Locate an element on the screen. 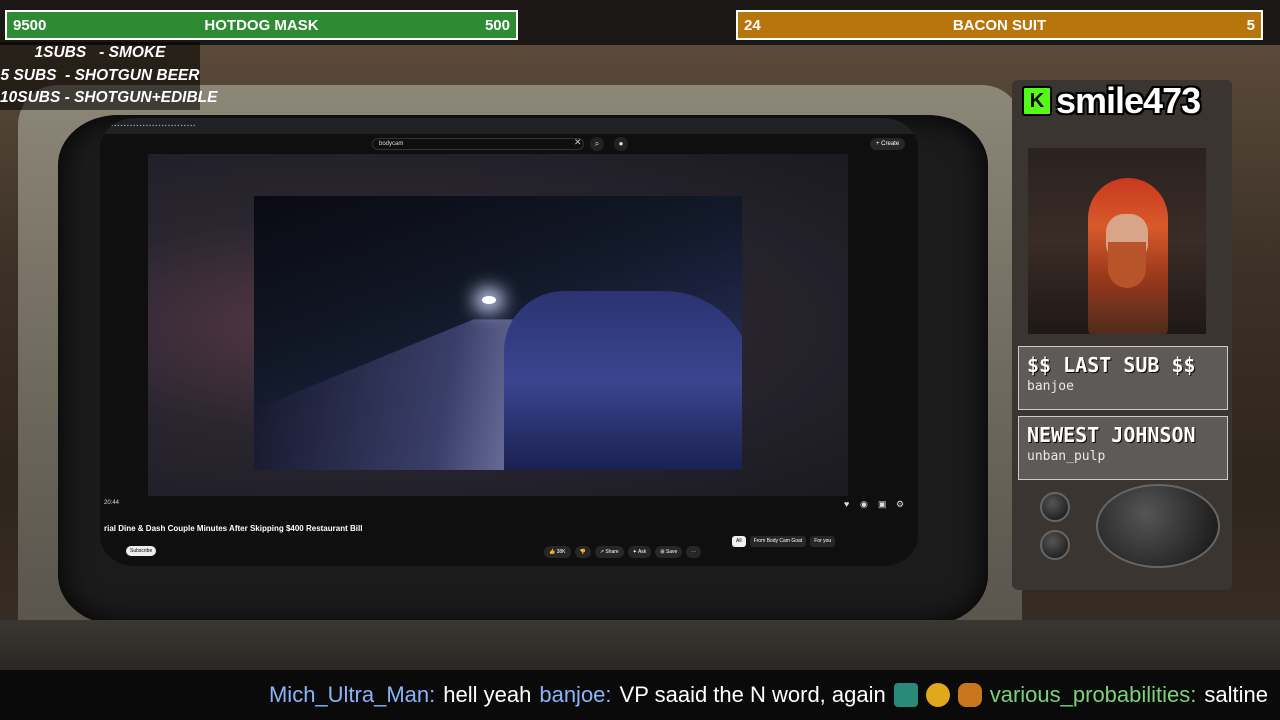  video-actions: 👍 38K 👎 ↗ Share ✦ Ask ⊞ Save ⋯ is located at coordinates (623, 552).